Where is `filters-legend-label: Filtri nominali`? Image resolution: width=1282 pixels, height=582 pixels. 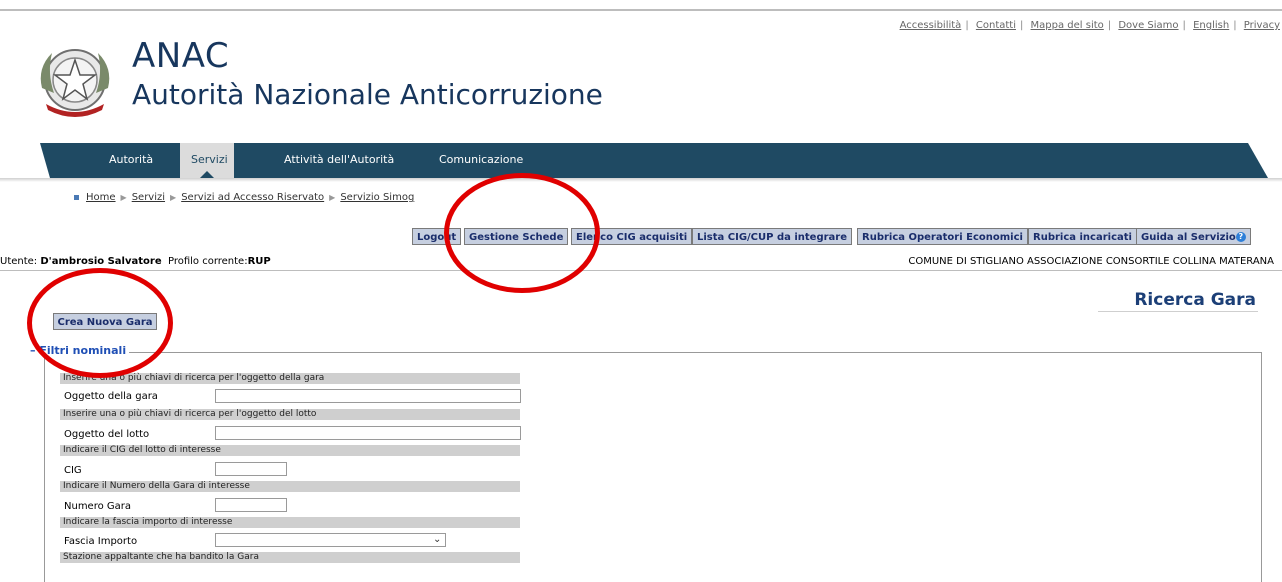
filters-legend-label: Filtri nominali is located at coordinates (83, 350).